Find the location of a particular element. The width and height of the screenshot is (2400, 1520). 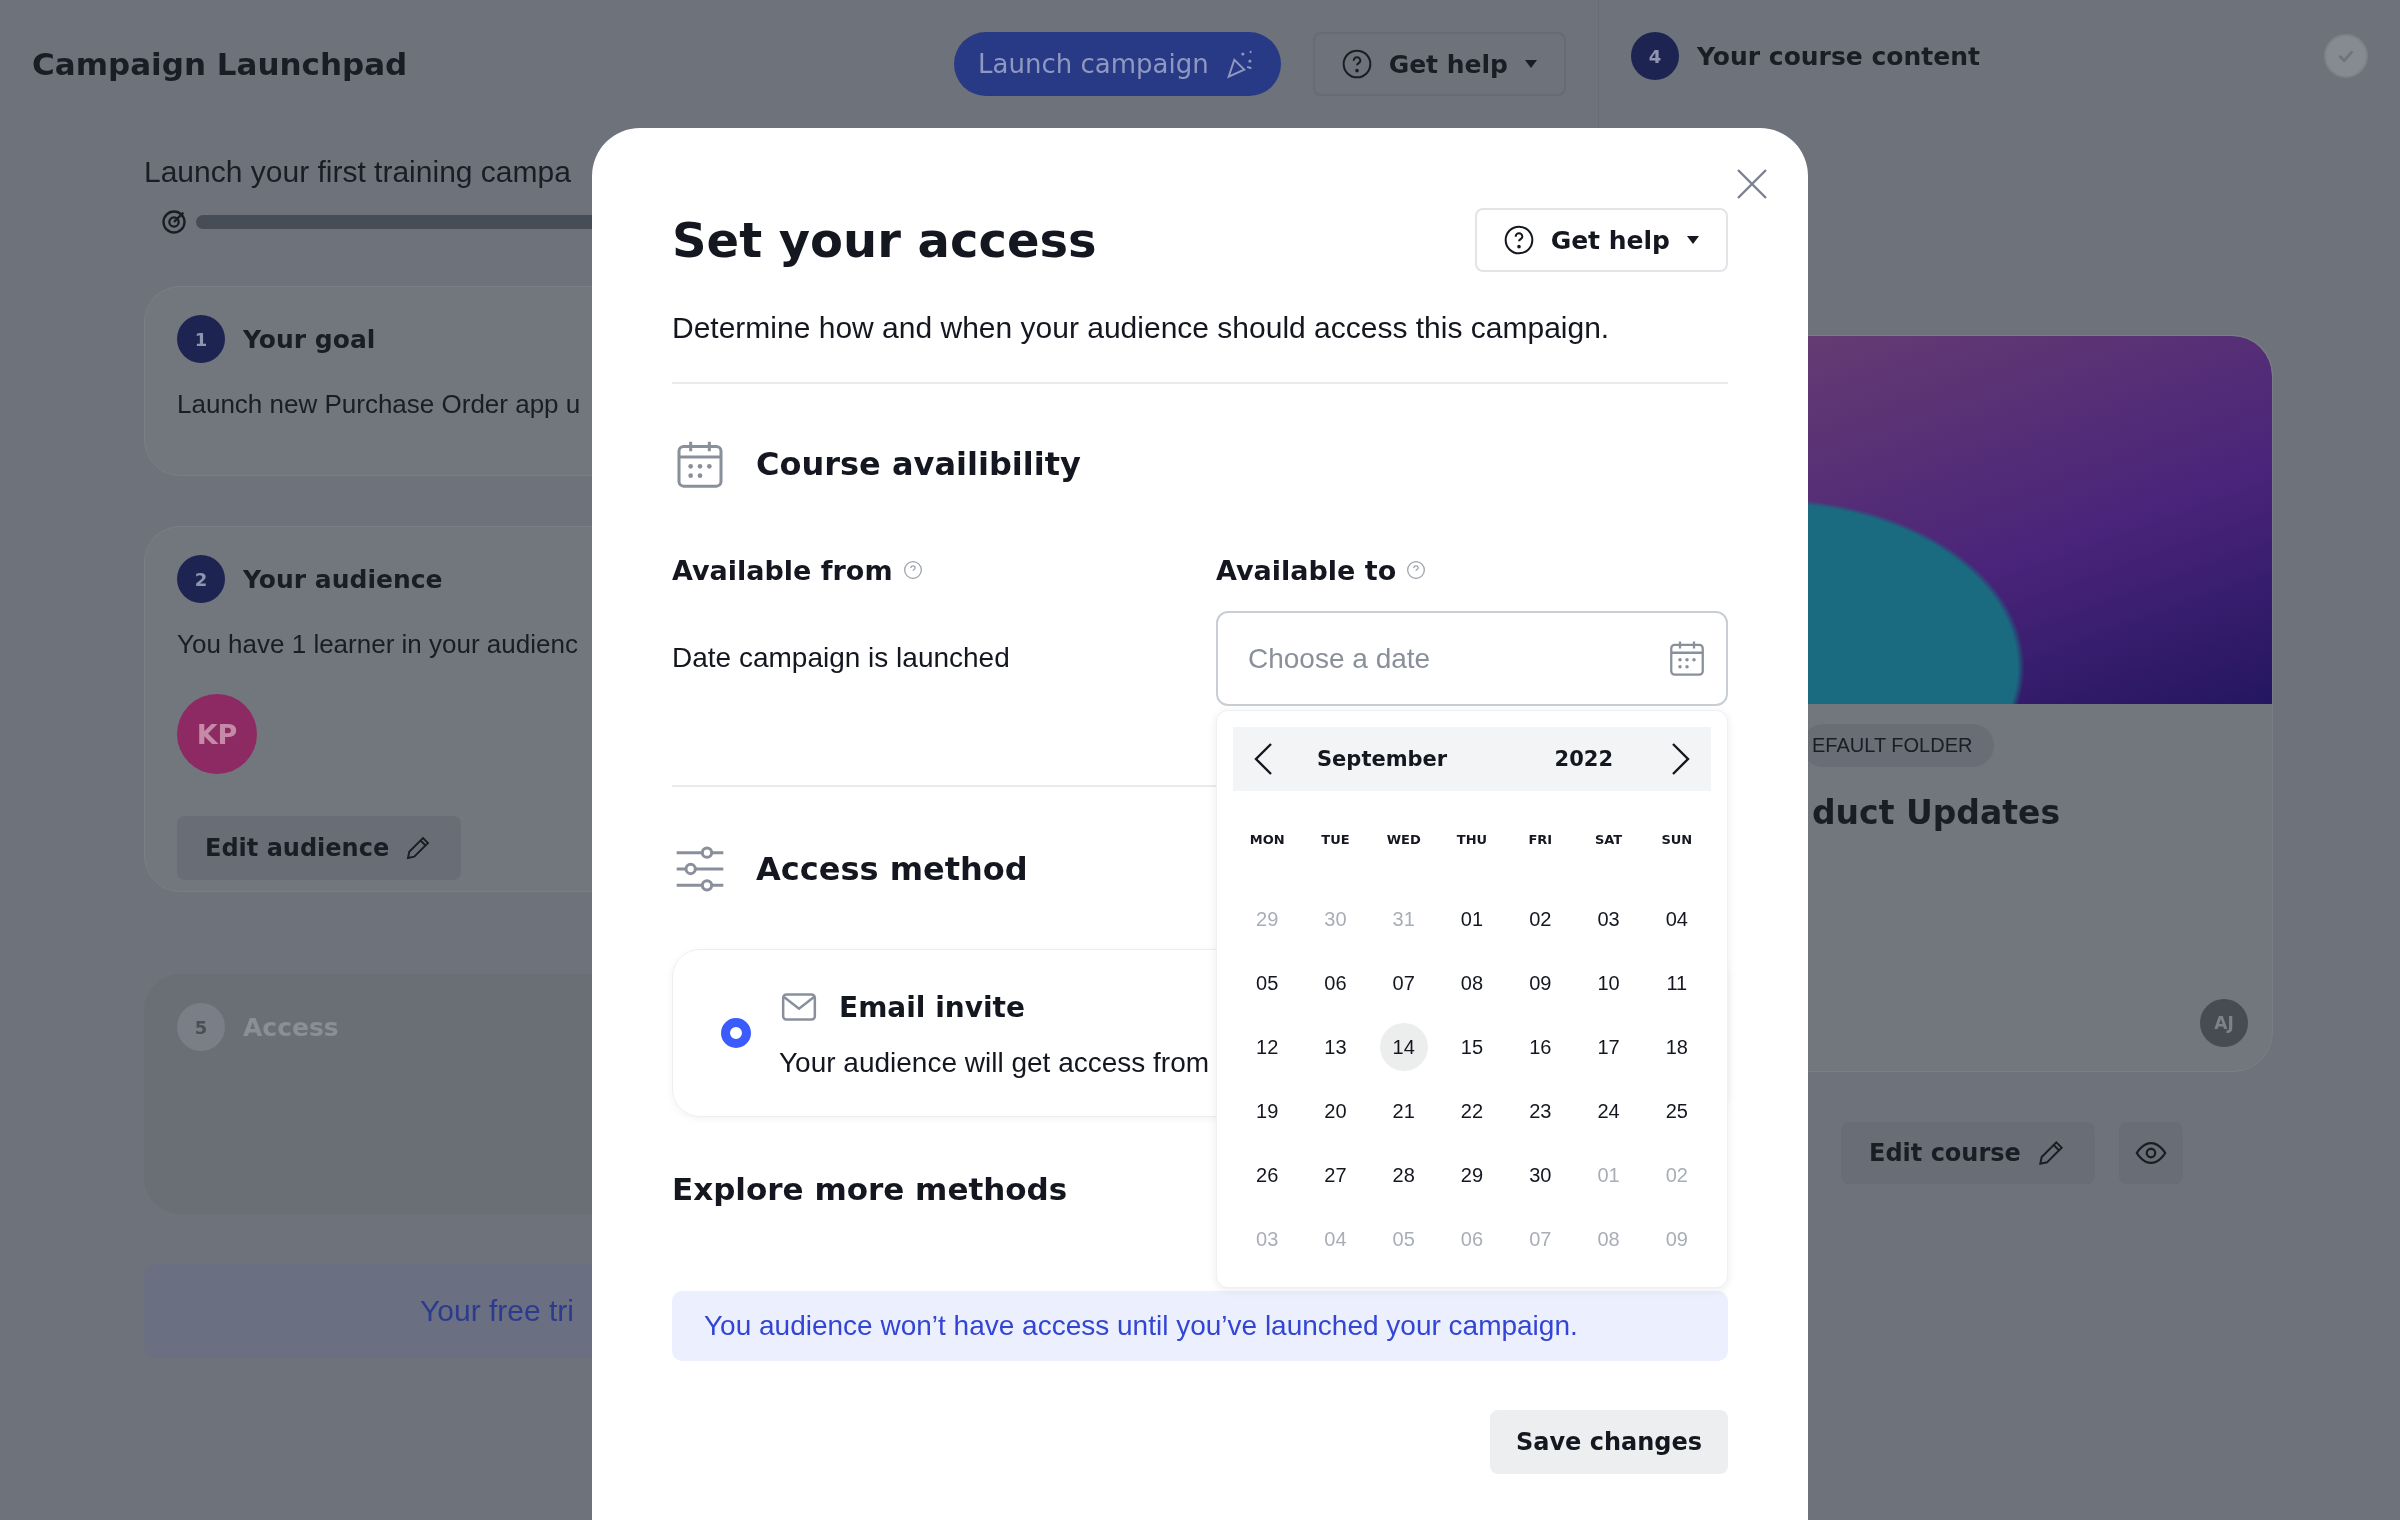

section-title: Course availibility is located at coordinates (918, 464).